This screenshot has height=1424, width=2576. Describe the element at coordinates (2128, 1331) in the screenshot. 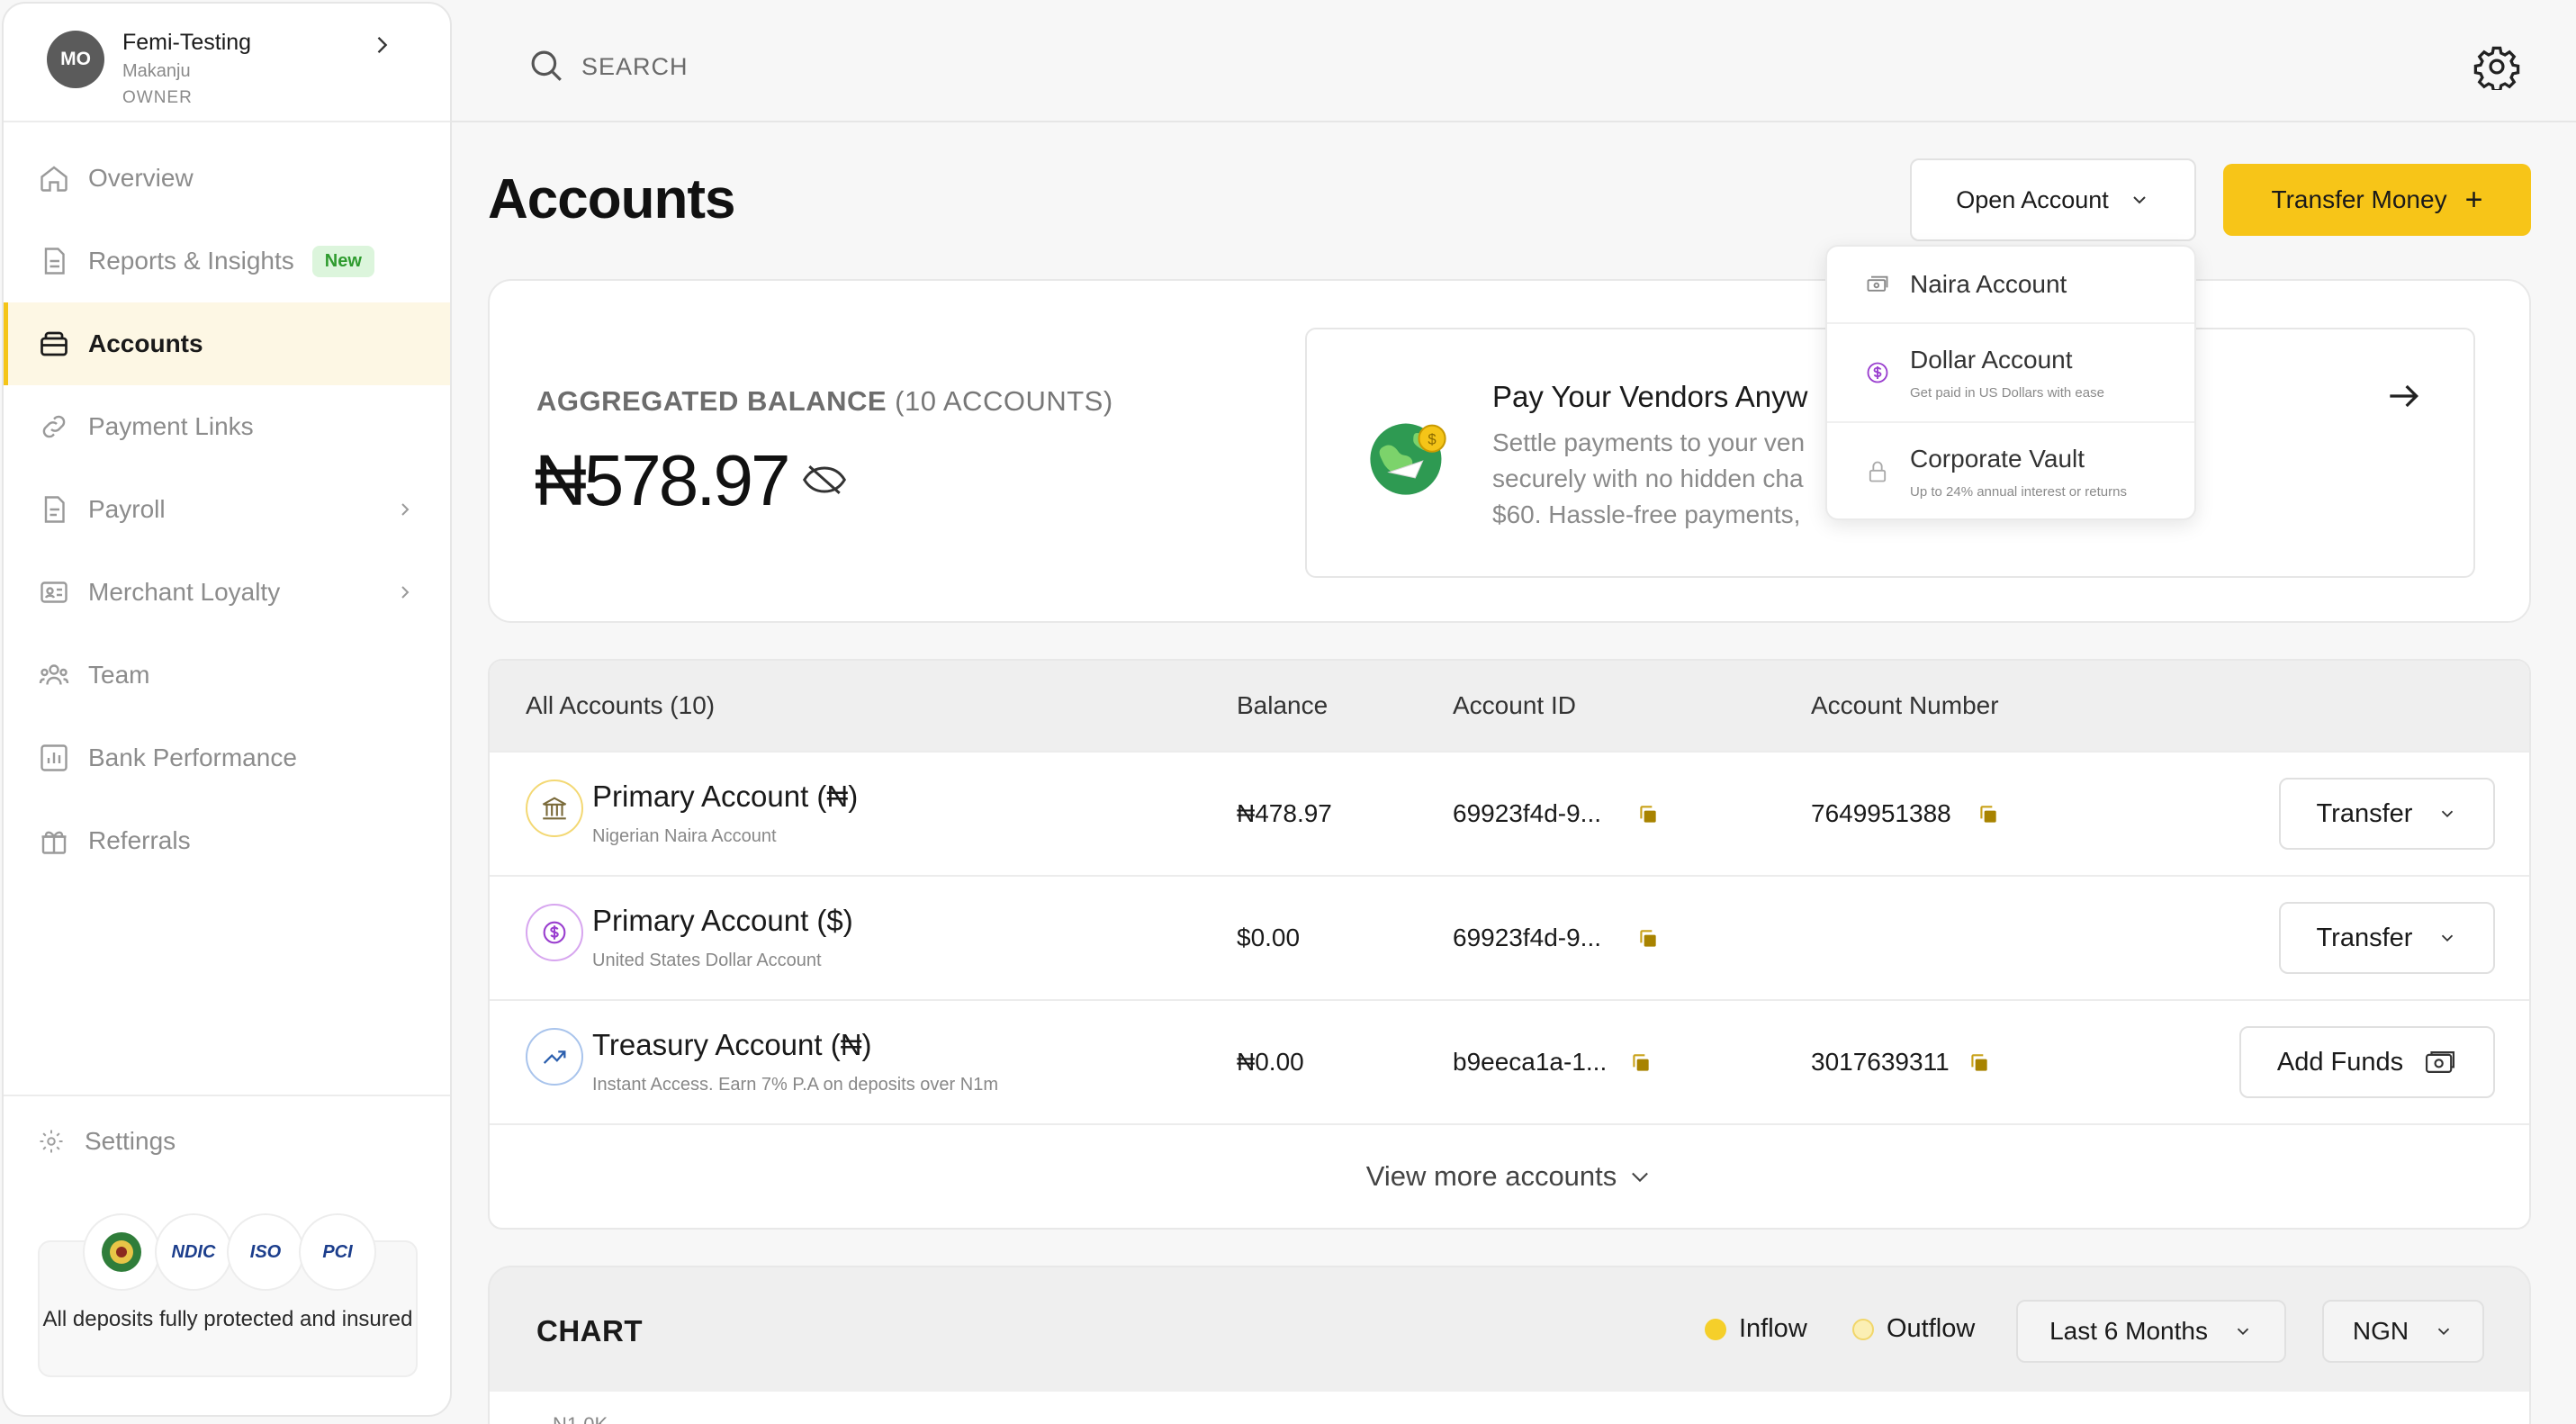

I see `period-label: Last 6 Months` at that location.